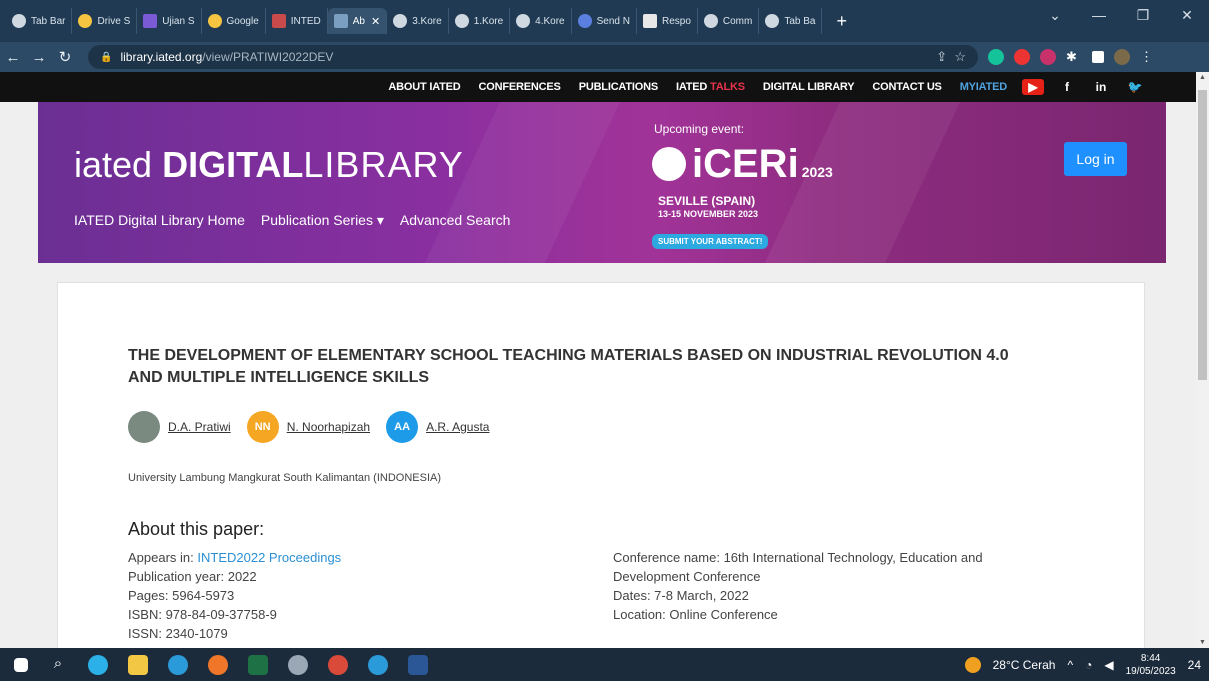 This screenshot has width=1209, height=681. What do you see at coordinates (418, 21) in the screenshot?
I see `tab: 3.Kore` at bounding box center [418, 21].